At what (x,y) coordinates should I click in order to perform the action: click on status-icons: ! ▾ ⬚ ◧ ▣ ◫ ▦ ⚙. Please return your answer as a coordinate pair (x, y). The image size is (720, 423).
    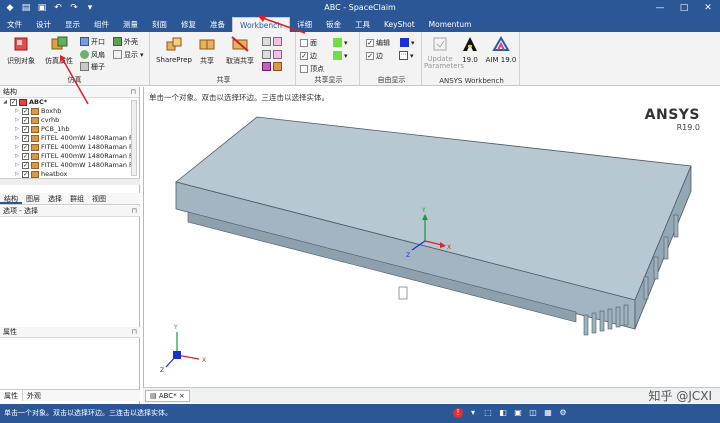
    Looking at the image, I should click on (510, 413).